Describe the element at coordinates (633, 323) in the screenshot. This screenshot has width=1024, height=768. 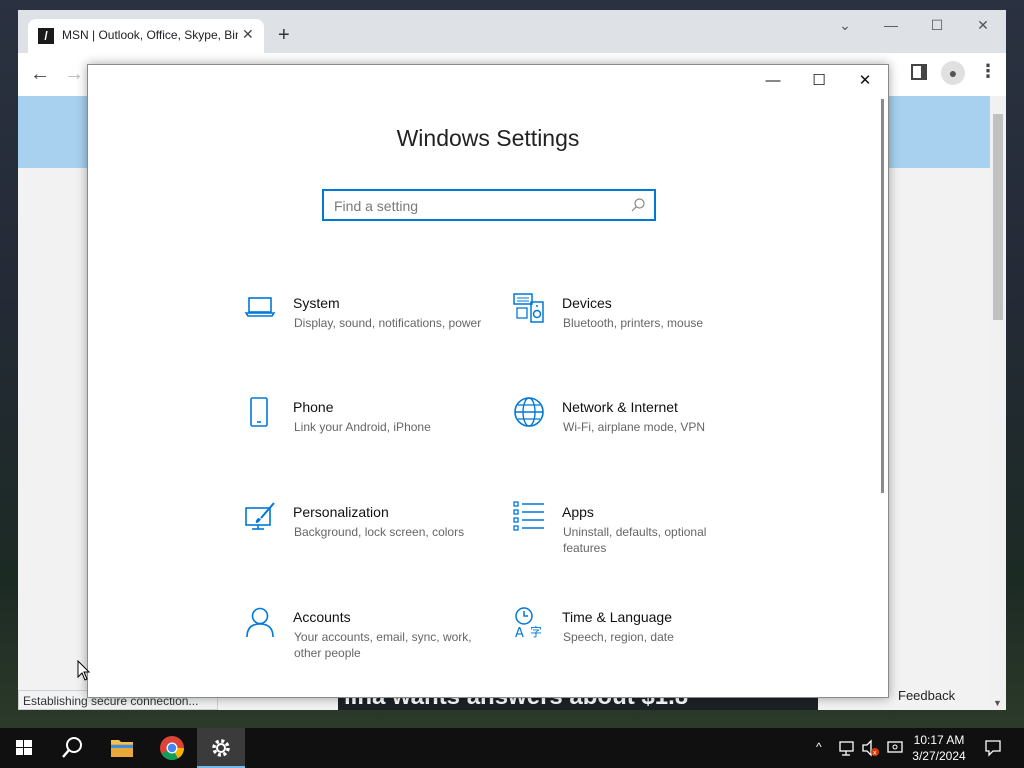
I see `category-description: Bluetooth, printers, mouse` at that location.